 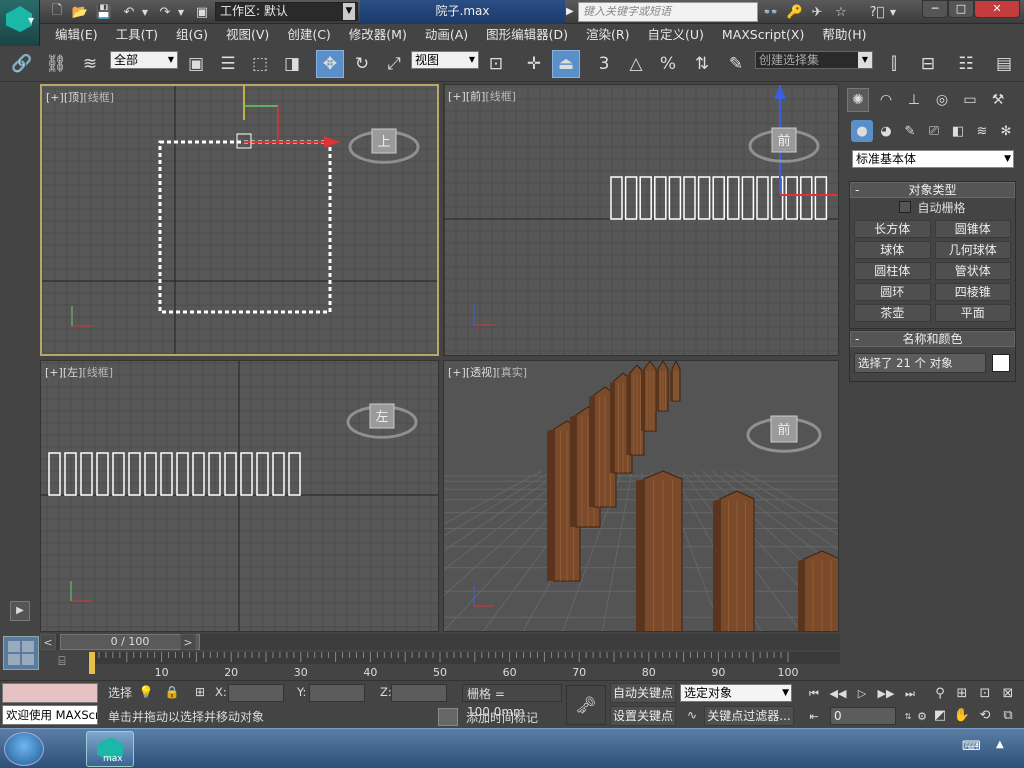 What do you see at coordinates (144, 60) in the screenshot?
I see `selection-filter-select: 全部 ▼` at bounding box center [144, 60].